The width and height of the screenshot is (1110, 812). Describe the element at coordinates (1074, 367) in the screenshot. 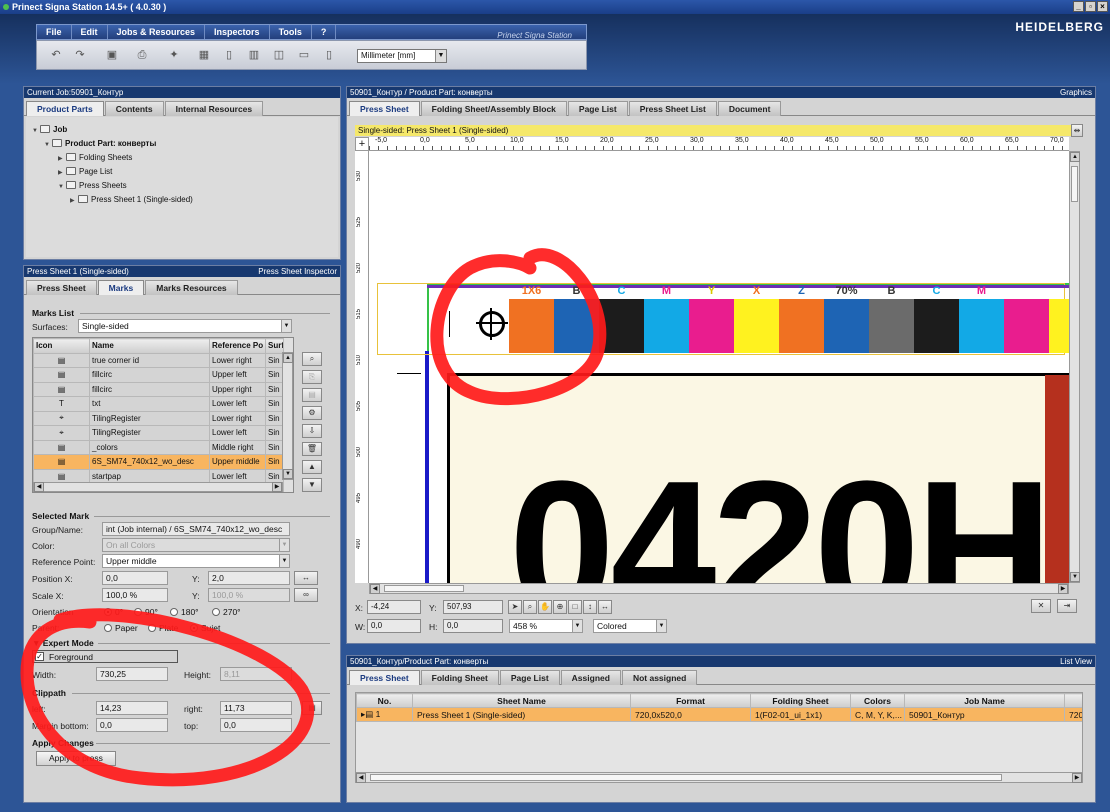

I see `canvas-vscrollbar: ▲ ▼` at that location.